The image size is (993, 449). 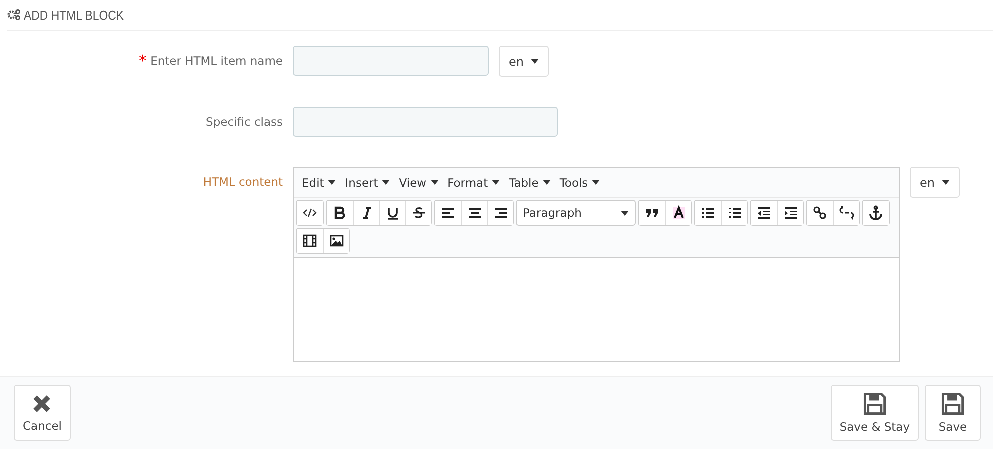 What do you see at coordinates (846, 213) in the screenshot?
I see `unlink-icon` at bounding box center [846, 213].